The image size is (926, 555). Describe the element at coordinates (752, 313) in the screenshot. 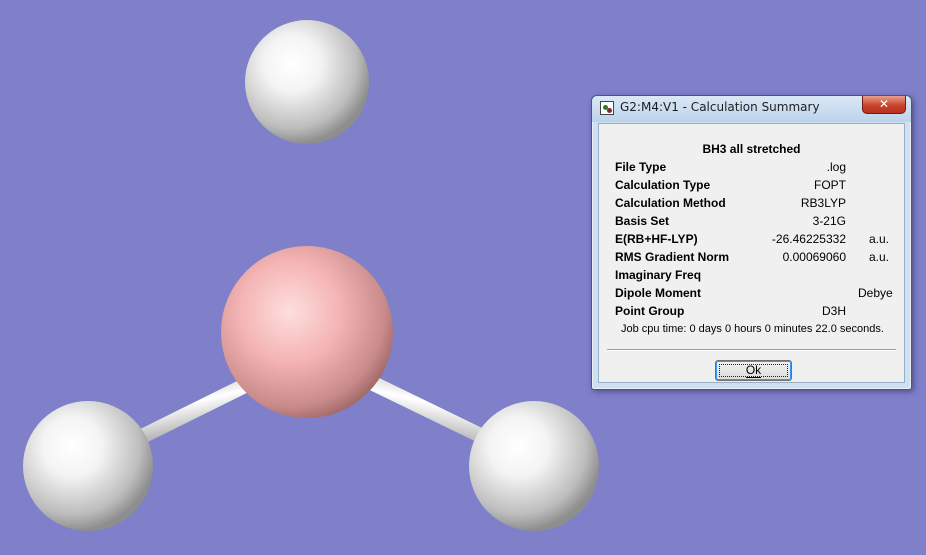

I see `summary-row-point-group: Point Group D3H` at that location.